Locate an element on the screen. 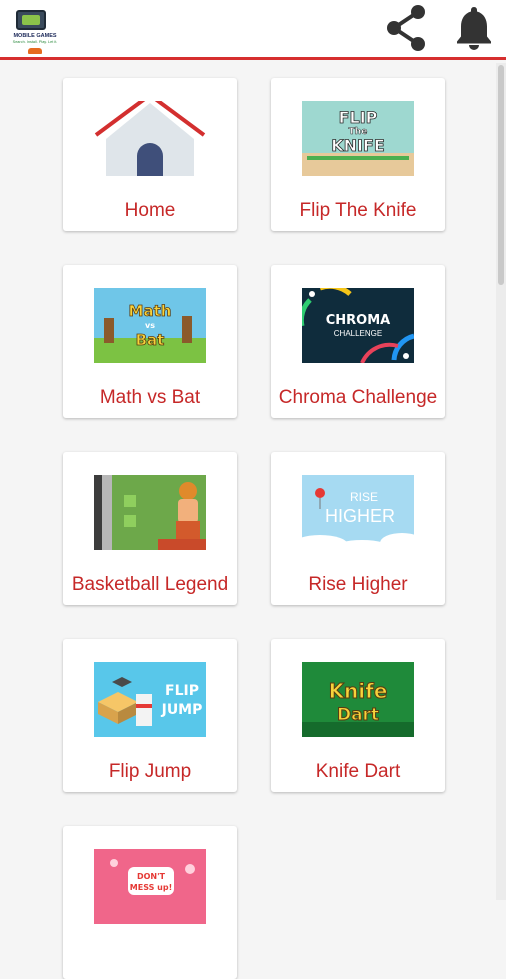 This screenshot has width=506, height=979. basketball-legend-thumbnail is located at coordinates (150, 512).